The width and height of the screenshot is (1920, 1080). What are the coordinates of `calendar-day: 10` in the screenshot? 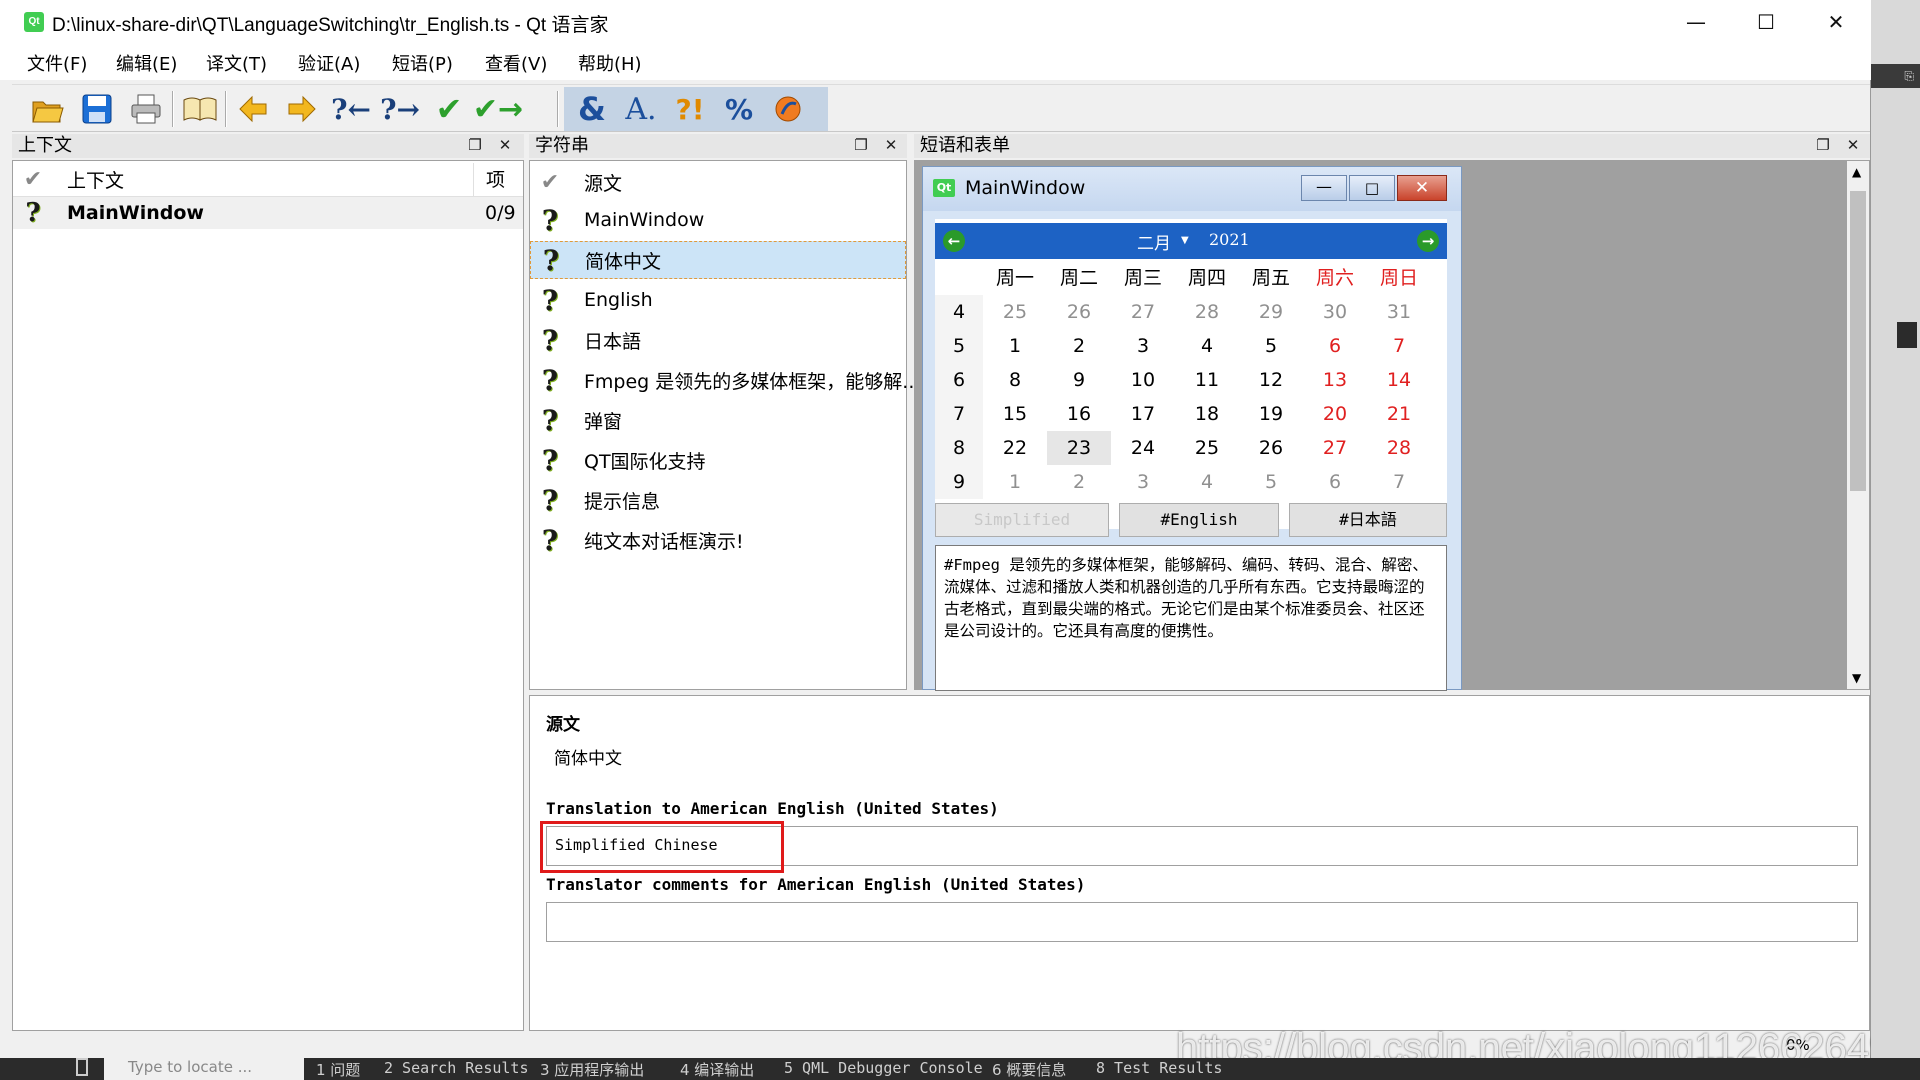 It's located at (1143, 380).